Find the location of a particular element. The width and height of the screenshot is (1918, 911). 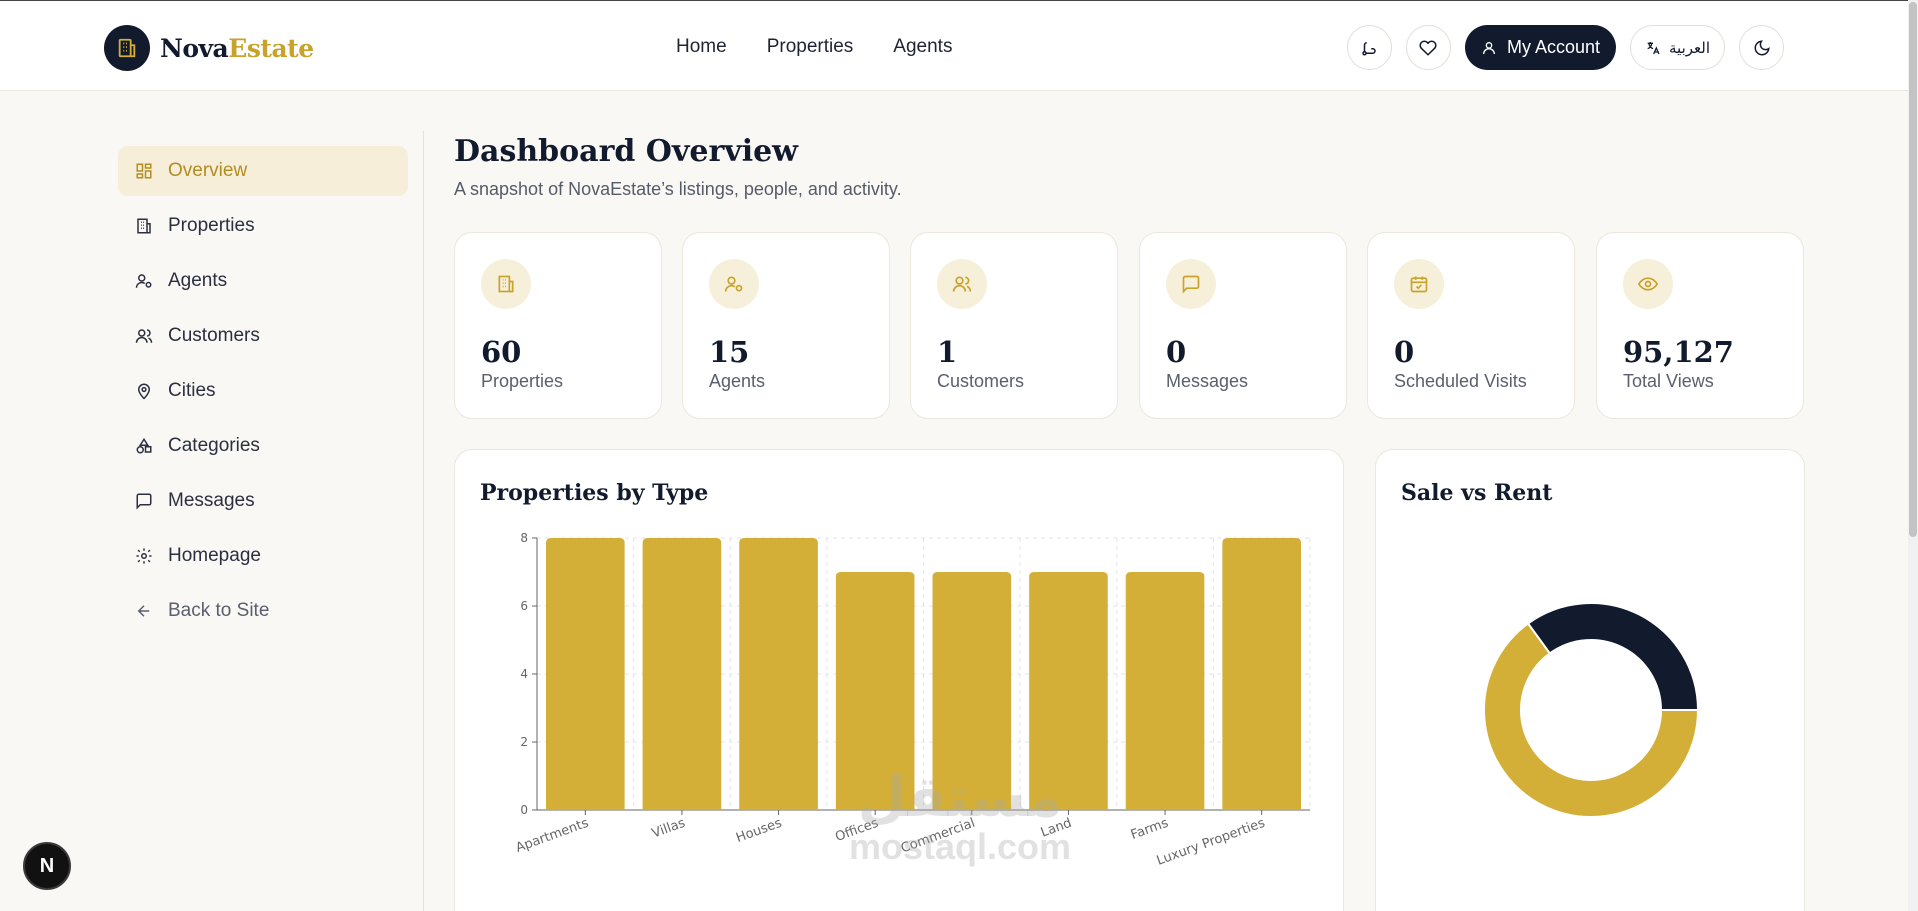

stat-card-total-views: 95,127 Total Views is located at coordinates (1700, 325).